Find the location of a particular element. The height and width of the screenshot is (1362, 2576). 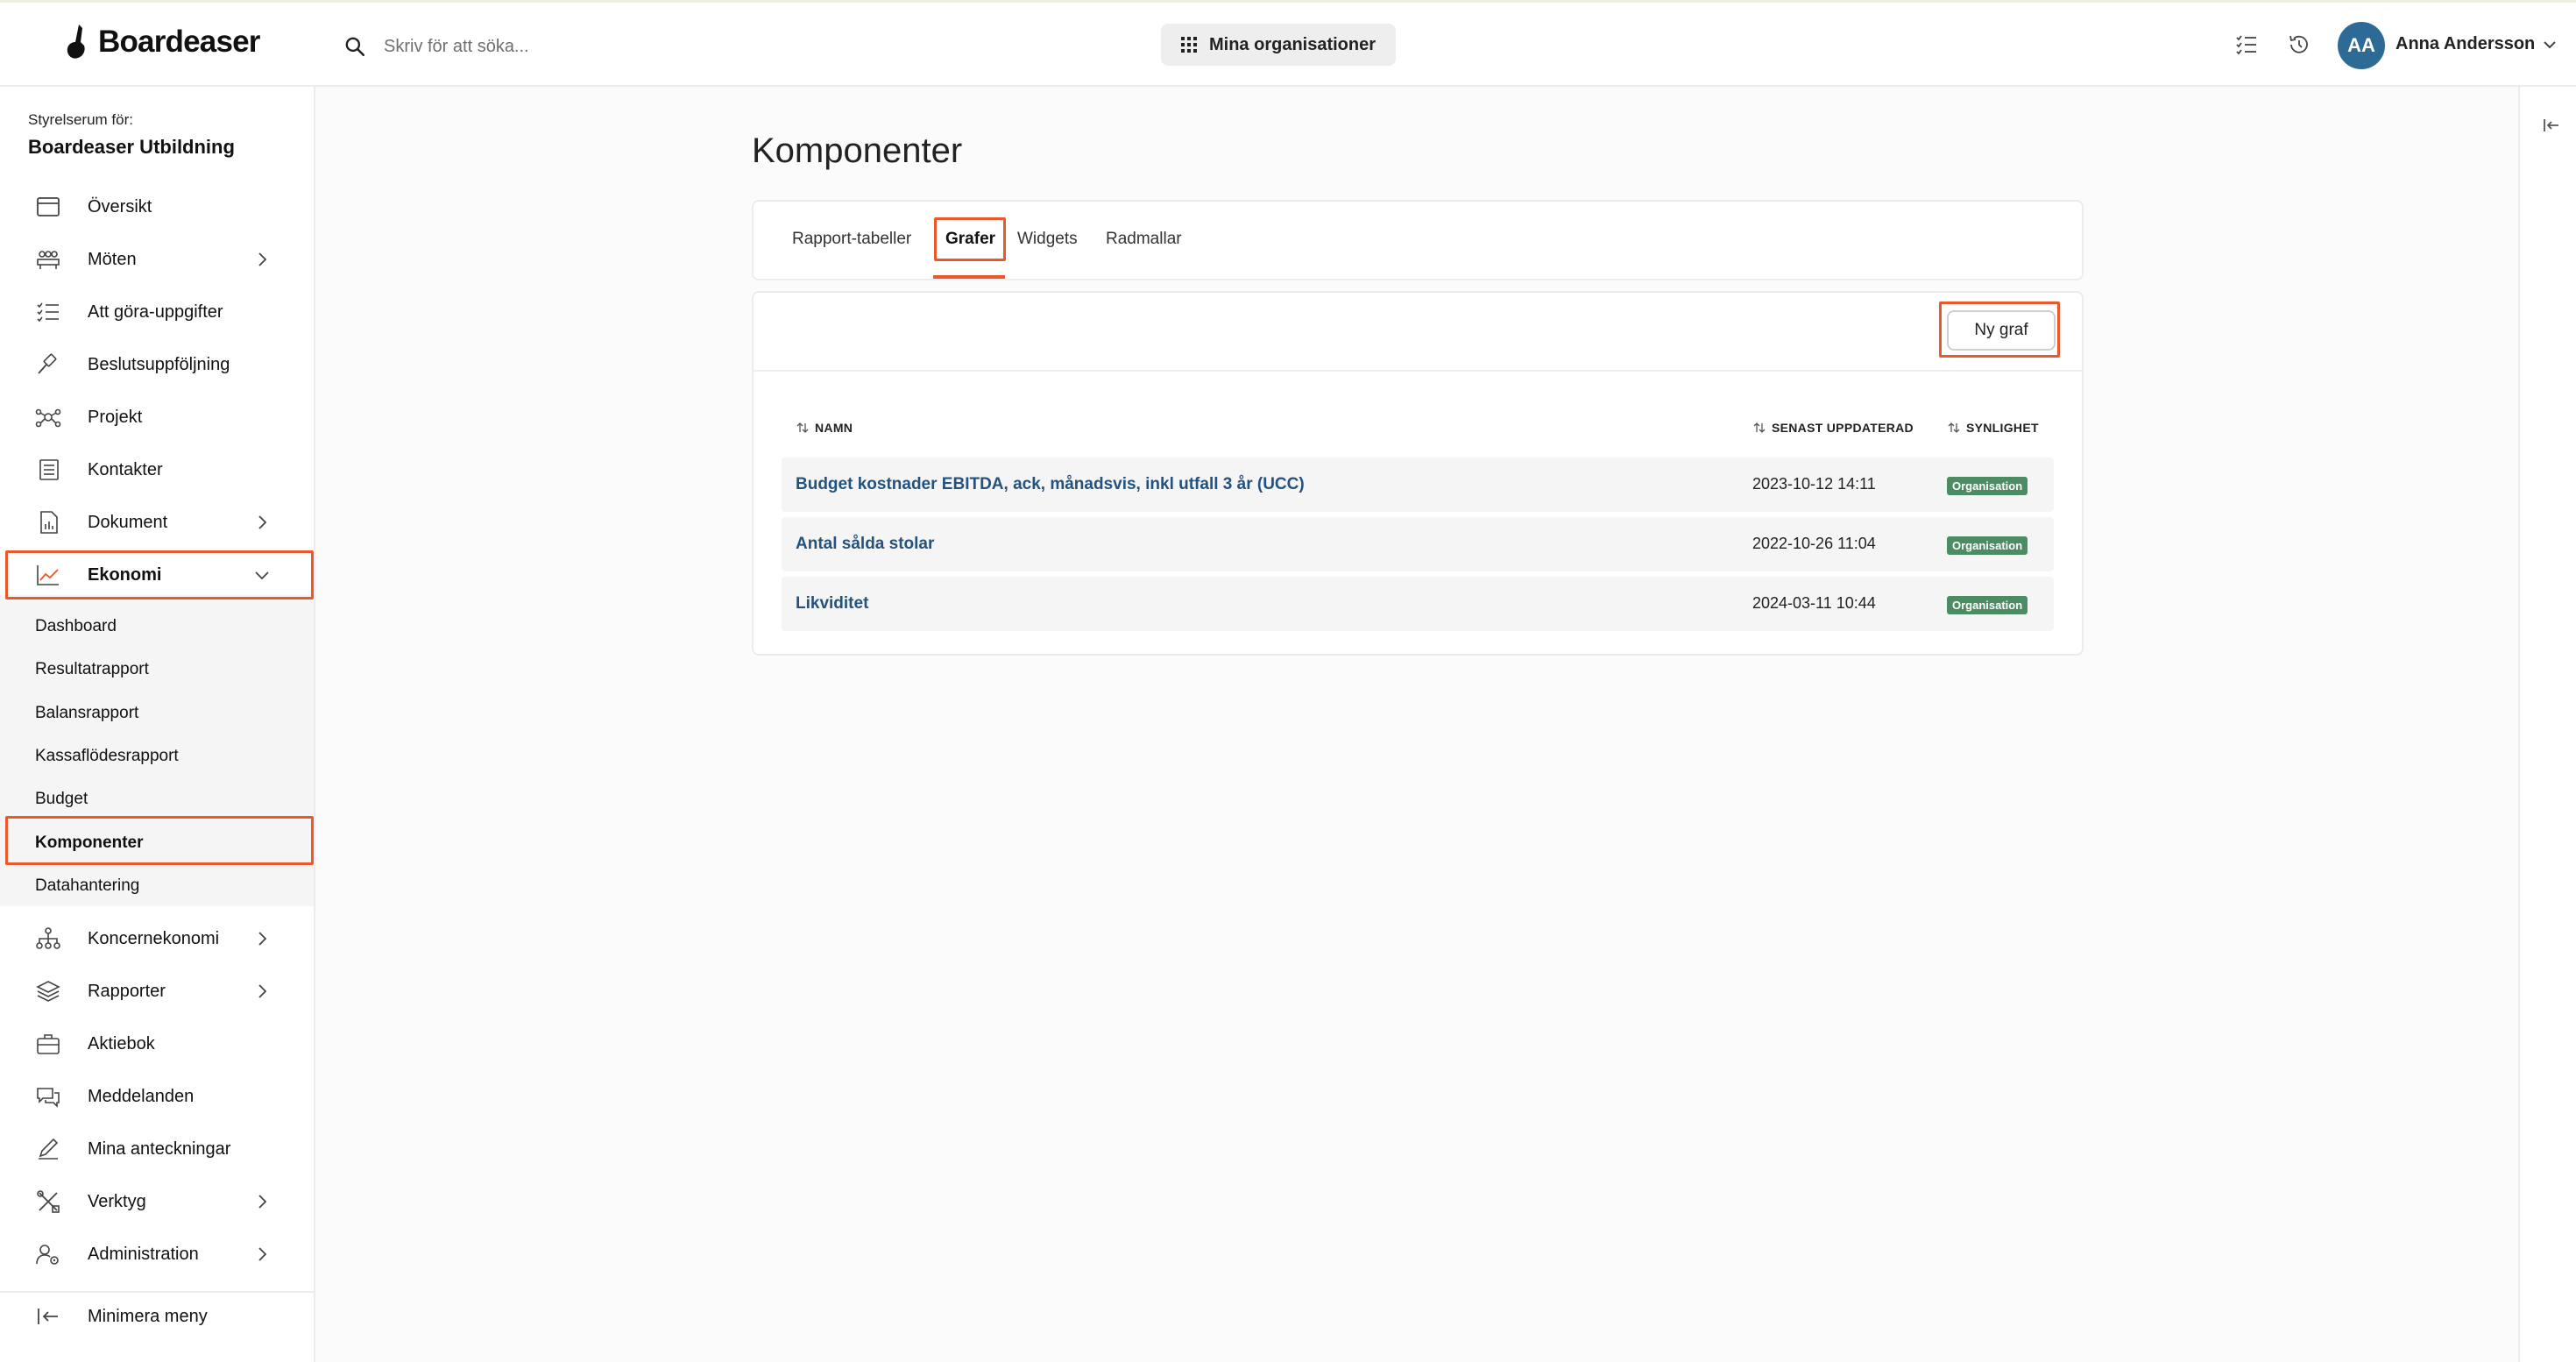

column-header-label: NAMN is located at coordinates (834, 428).